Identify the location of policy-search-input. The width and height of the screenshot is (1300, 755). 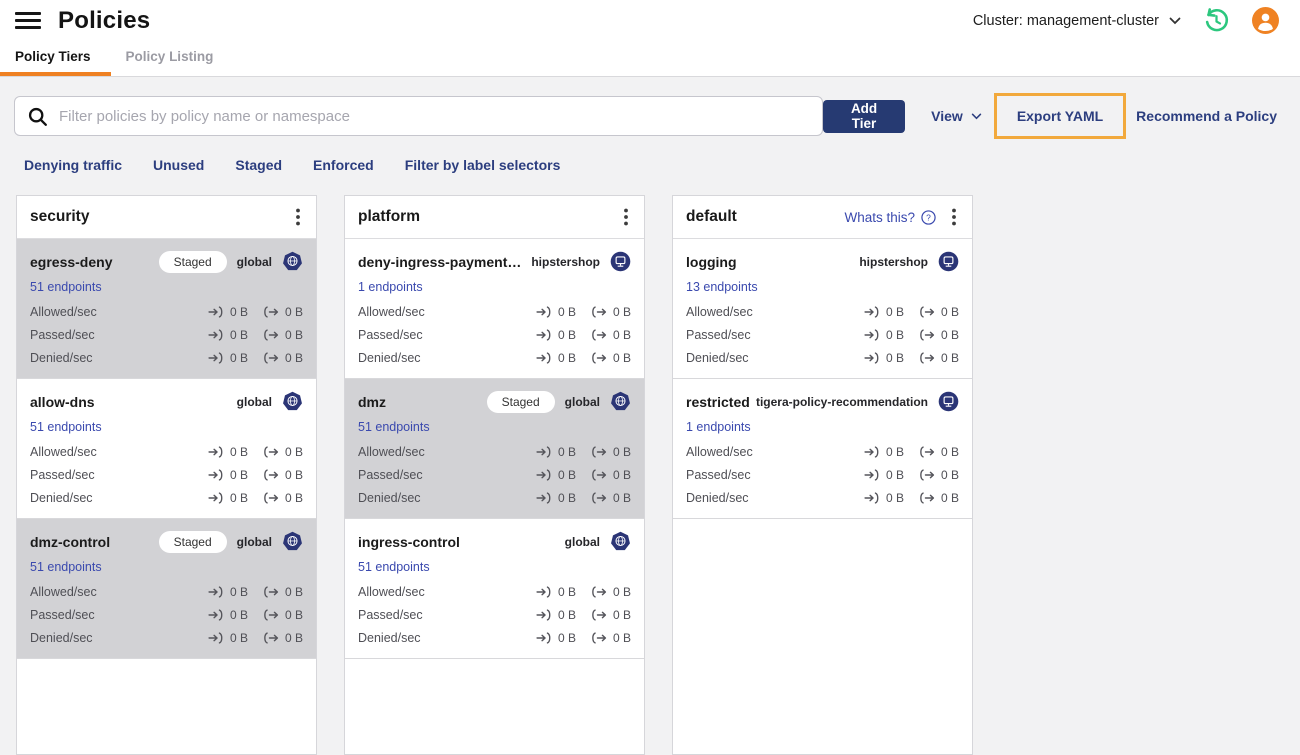
(433, 116).